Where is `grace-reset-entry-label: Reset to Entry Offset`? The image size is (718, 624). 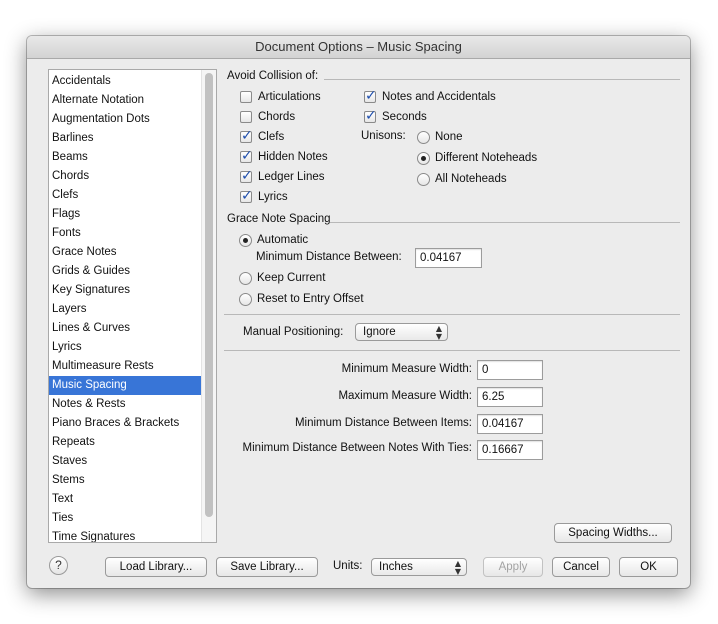 grace-reset-entry-label: Reset to Entry Offset is located at coordinates (310, 299).